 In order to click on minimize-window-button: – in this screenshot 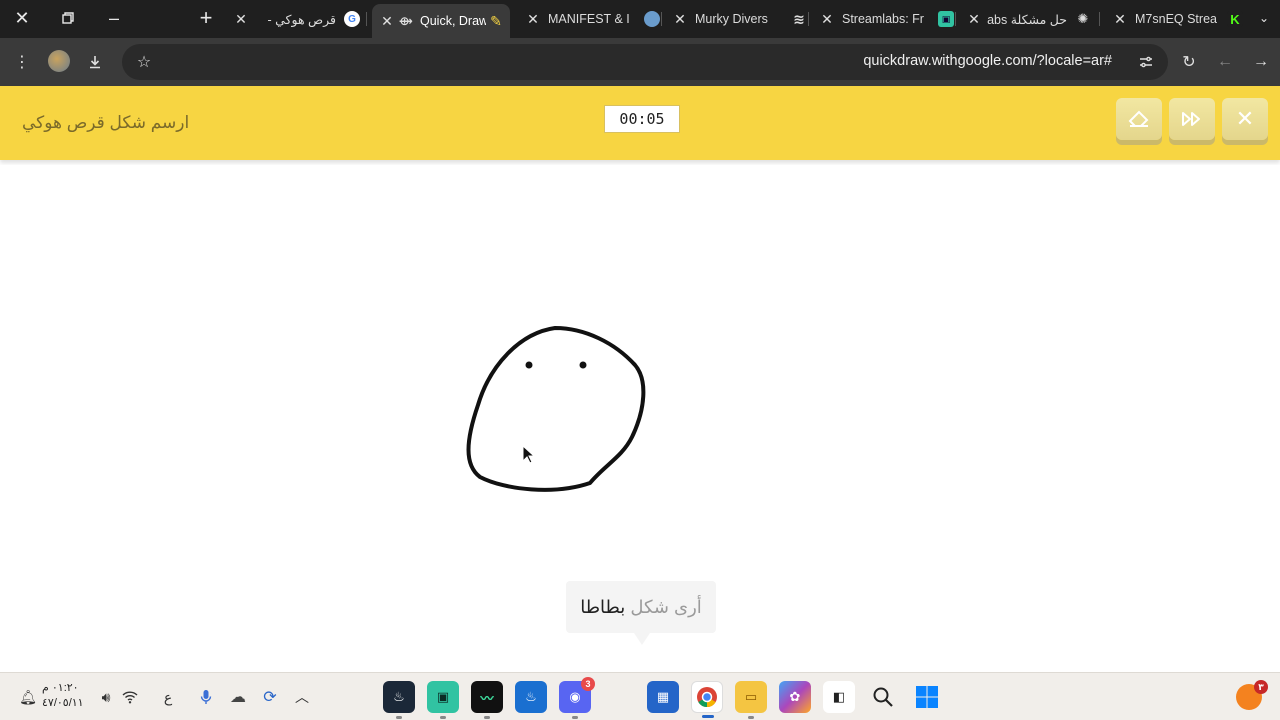, I will do `click(114, 18)`.